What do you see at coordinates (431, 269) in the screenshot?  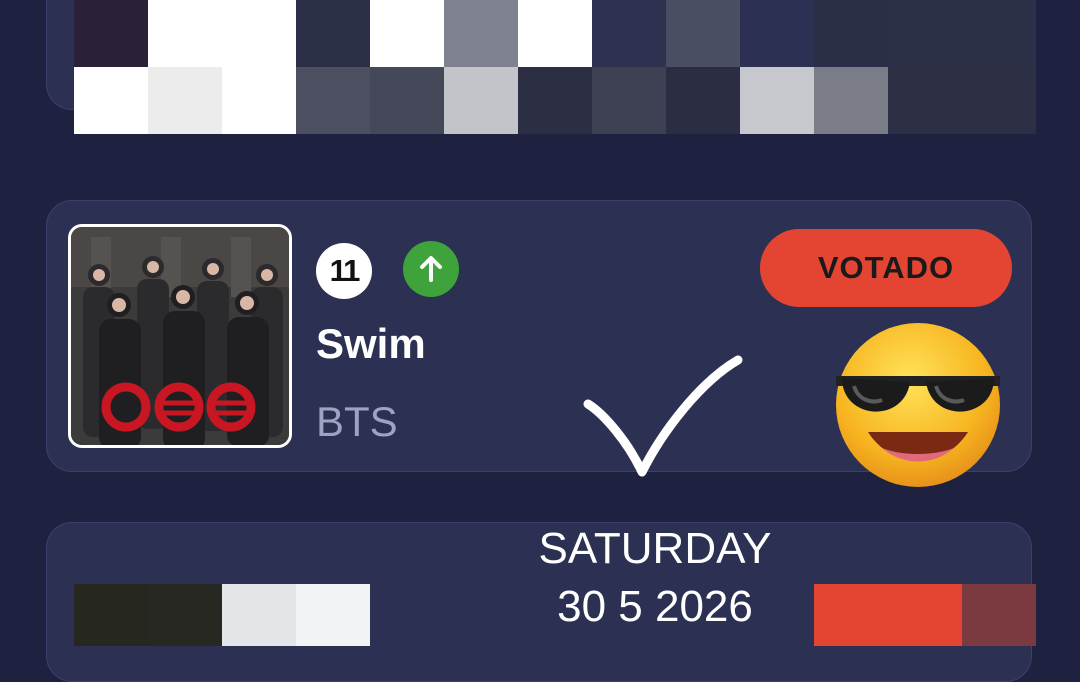 I see `arrow-up-icon` at bounding box center [431, 269].